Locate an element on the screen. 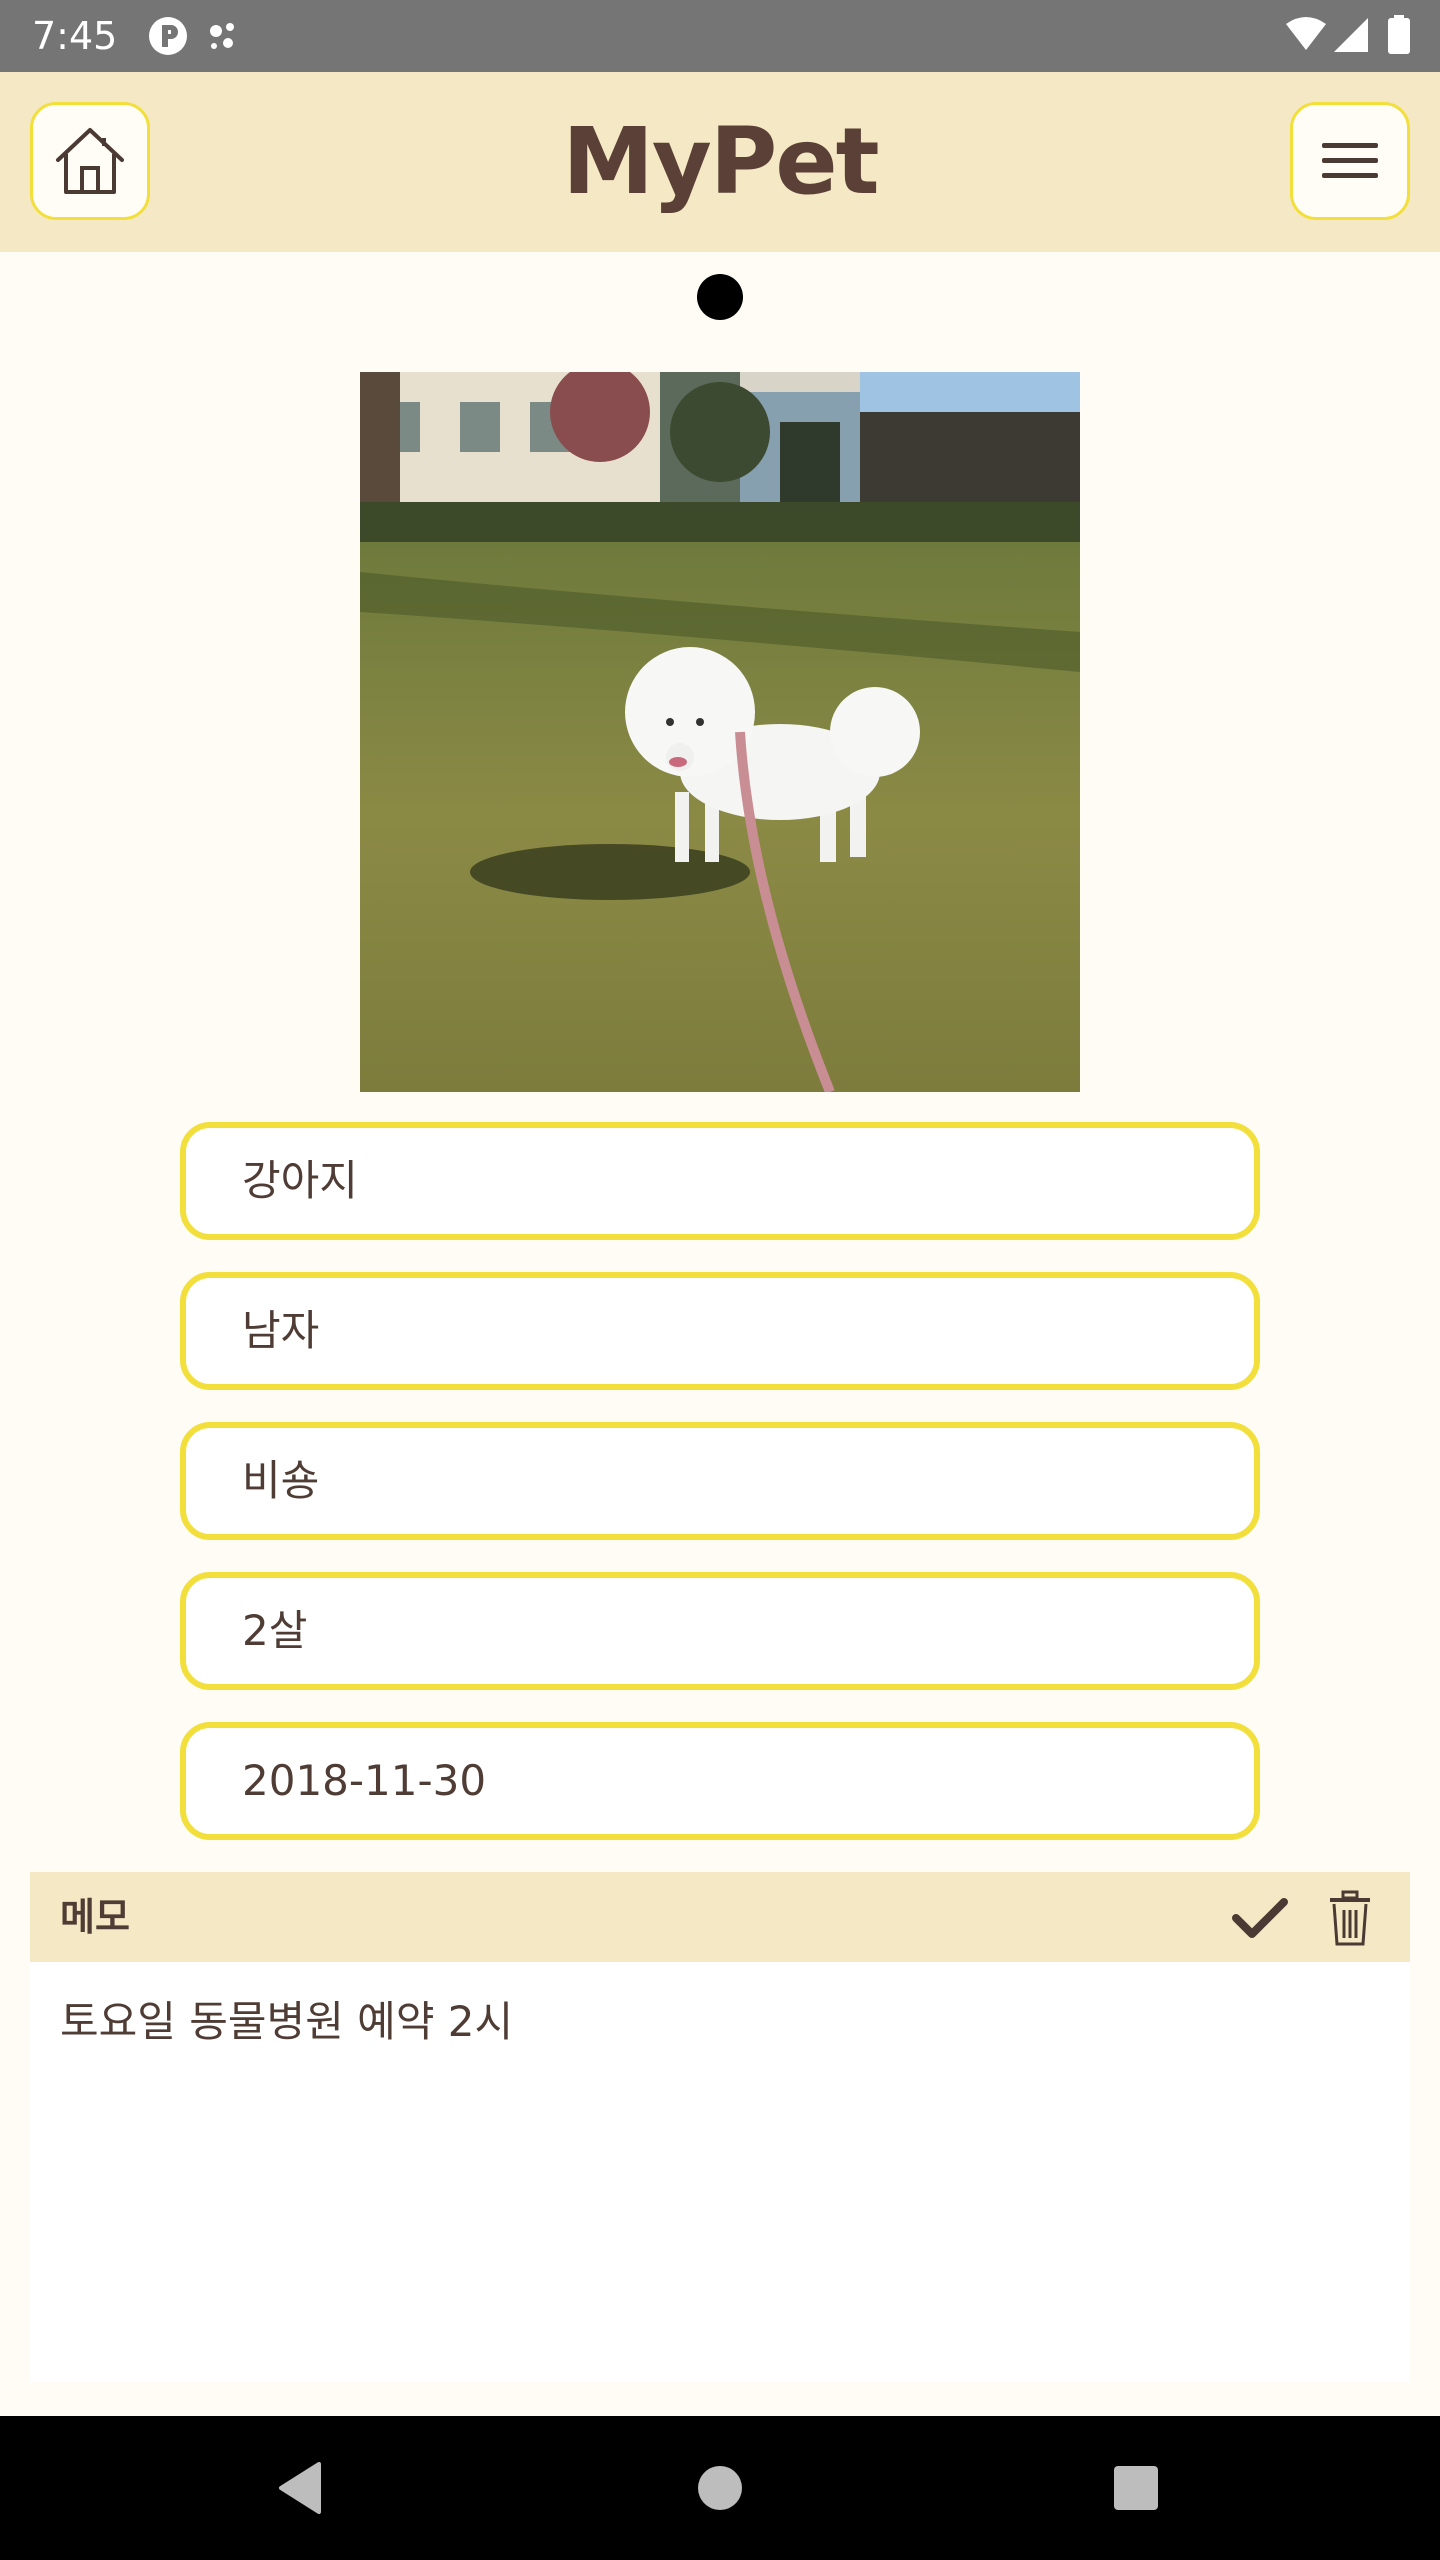 The height and width of the screenshot is (2560, 1440). cell-signal-icon is located at coordinates (1351, 35).